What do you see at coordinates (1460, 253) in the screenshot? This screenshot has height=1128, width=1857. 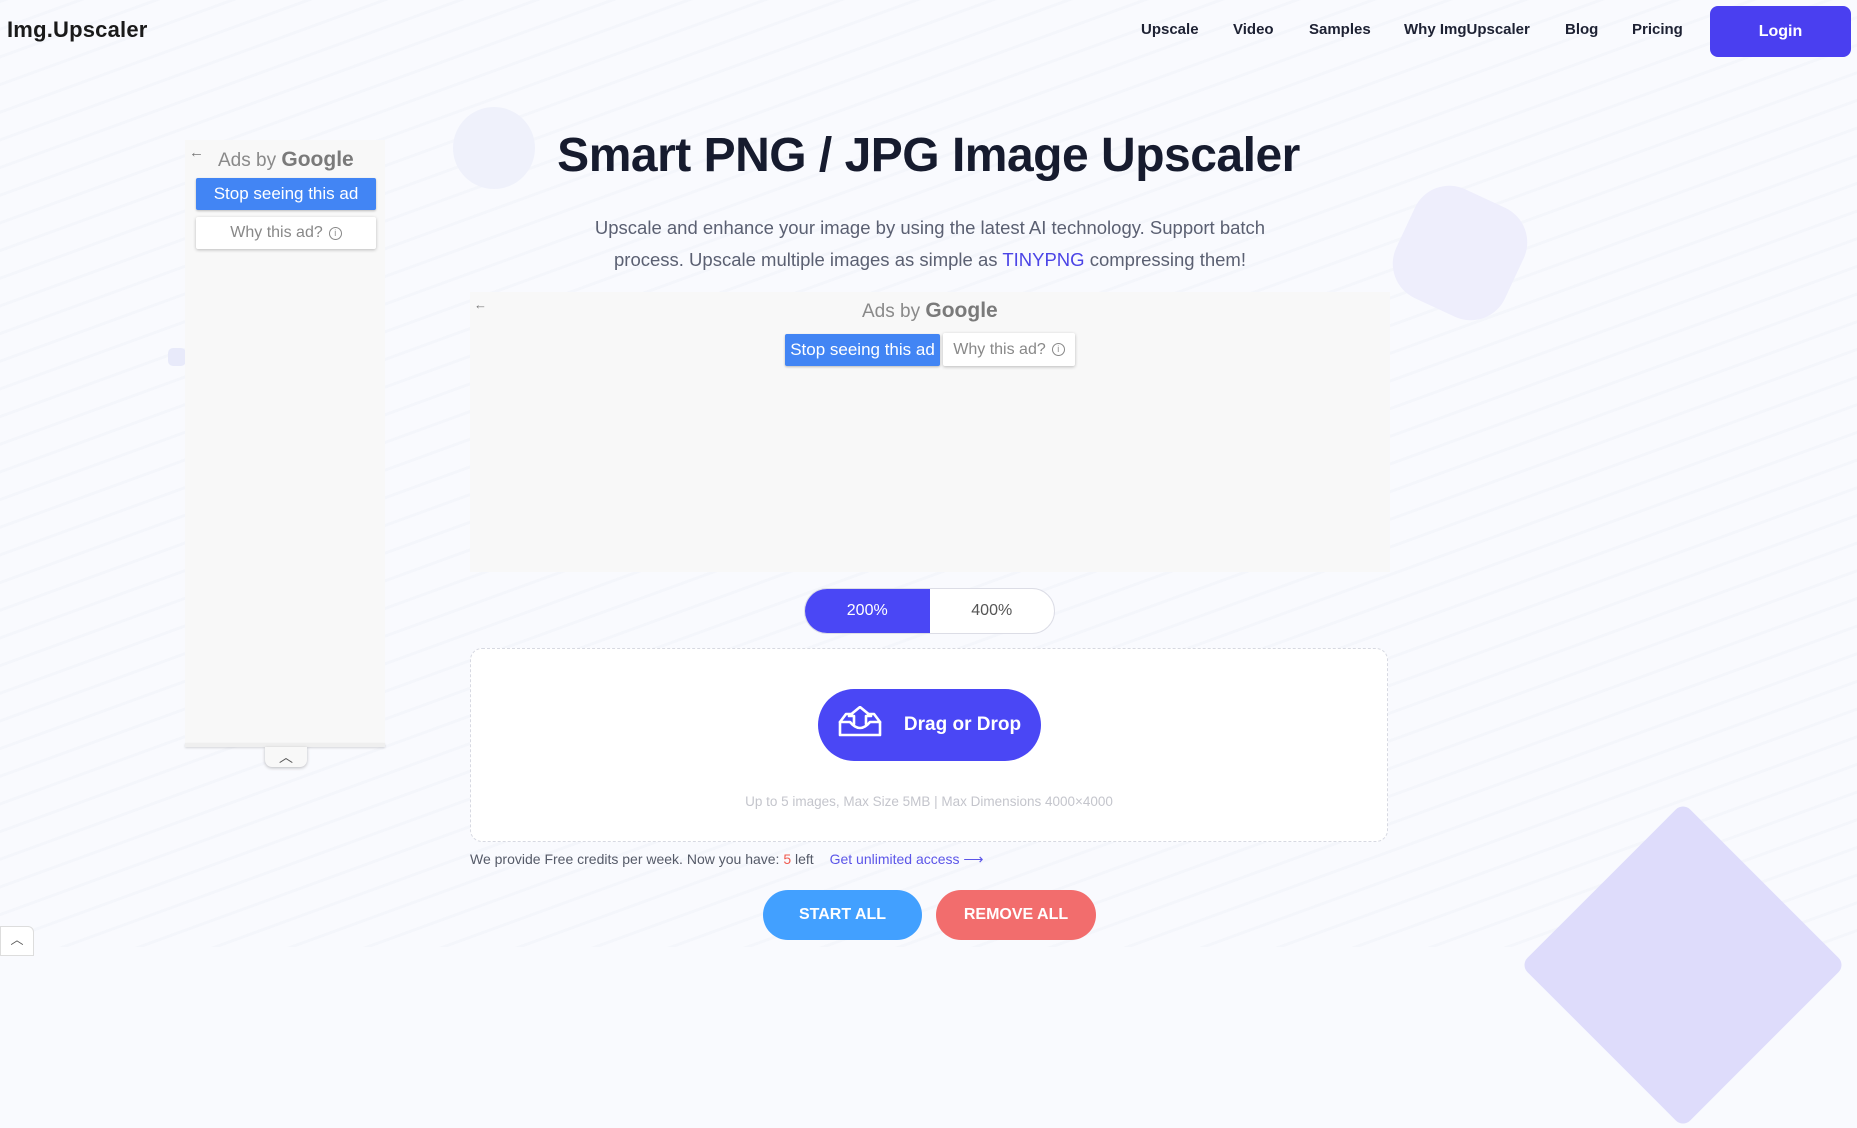 I see `decorative-blob` at bounding box center [1460, 253].